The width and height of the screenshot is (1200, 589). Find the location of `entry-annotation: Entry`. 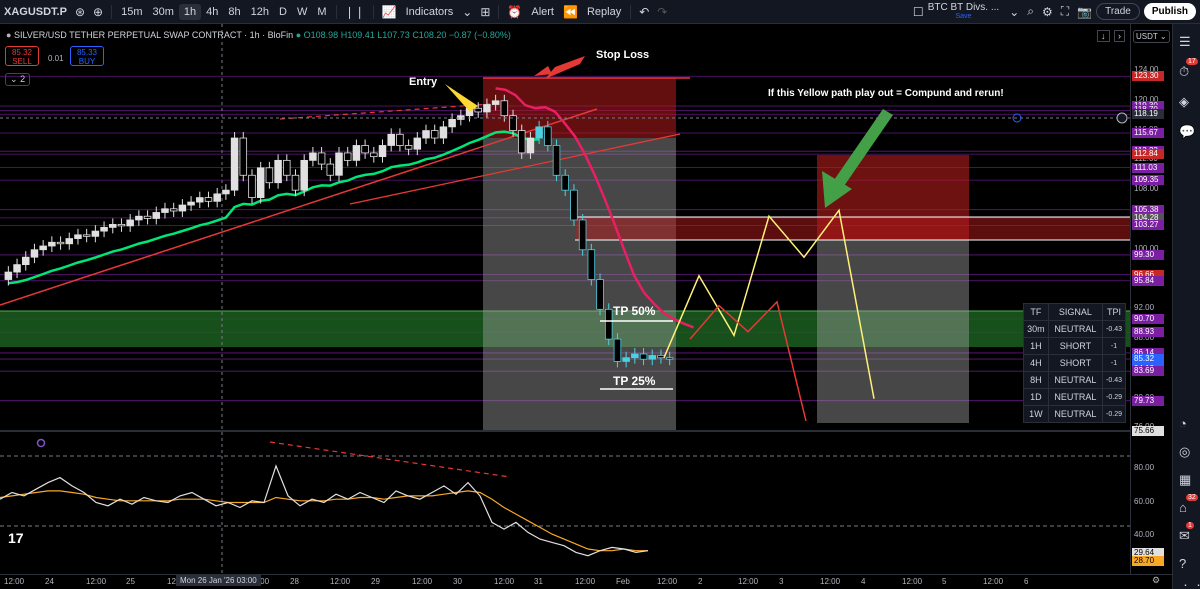

entry-annotation: Entry is located at coordinates (423, 82).